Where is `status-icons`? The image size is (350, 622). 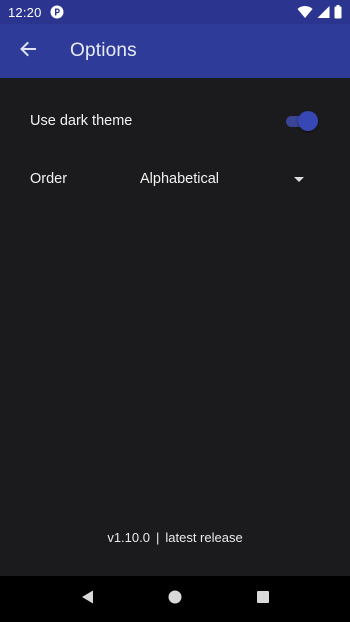
status-icons is located at coordinates (319, 12).